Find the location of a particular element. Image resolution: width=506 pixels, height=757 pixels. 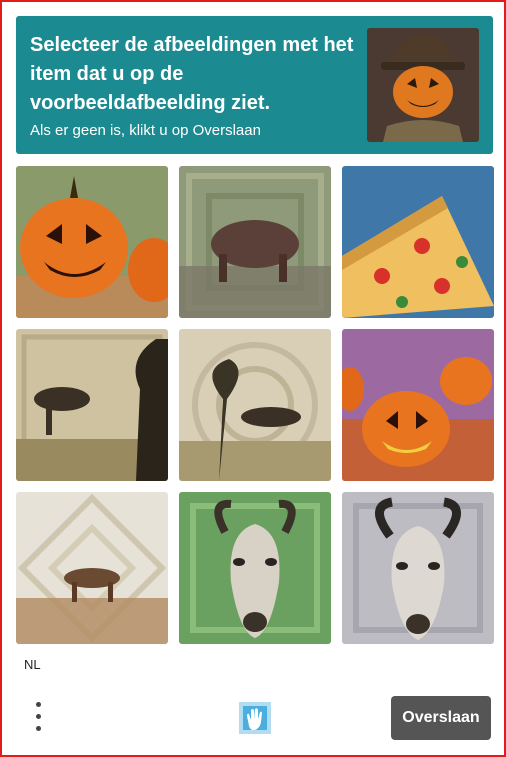

hand-logo-icon is located at coordinates (255, 718).